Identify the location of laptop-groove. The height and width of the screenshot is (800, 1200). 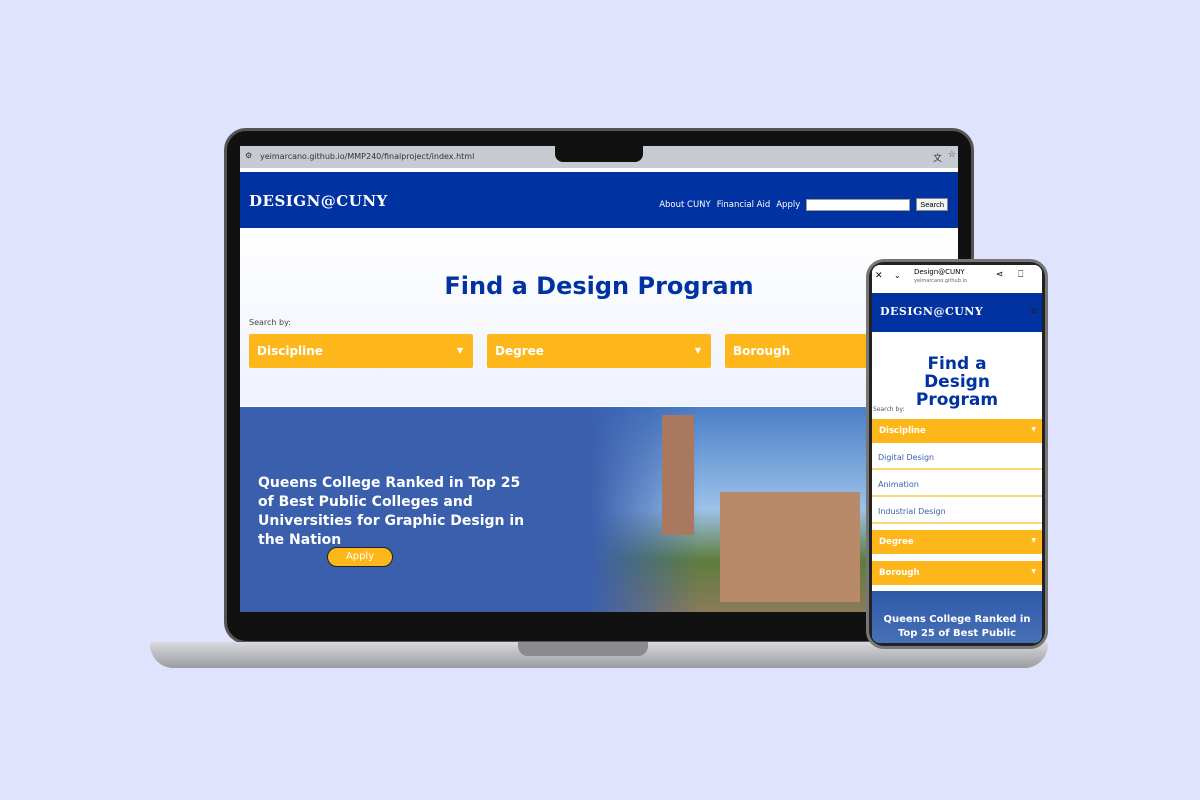
(583, 649).